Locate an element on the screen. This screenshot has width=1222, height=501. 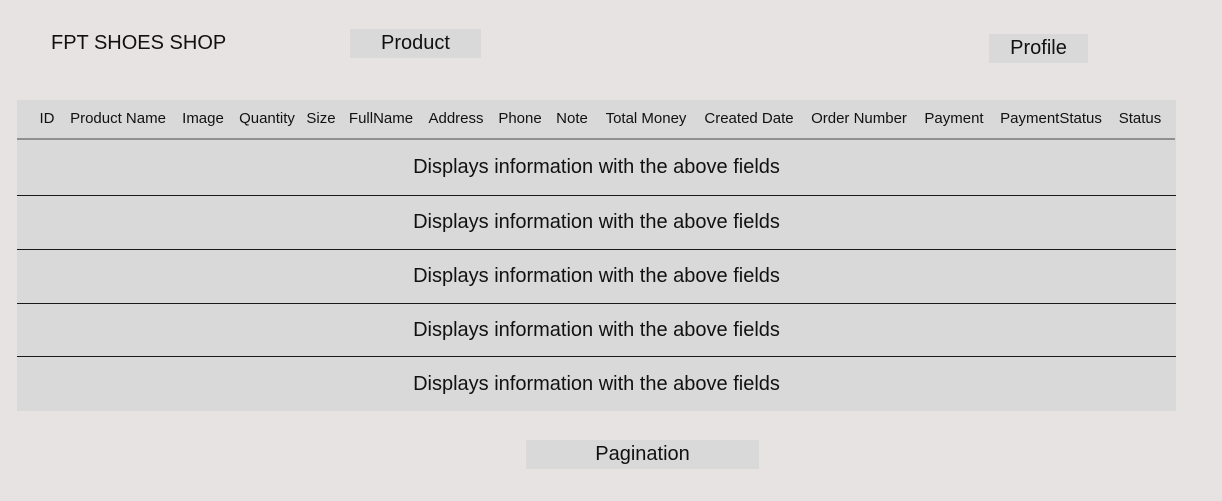
column-header-order-number: Order Number is located at coordinates (859, 118).